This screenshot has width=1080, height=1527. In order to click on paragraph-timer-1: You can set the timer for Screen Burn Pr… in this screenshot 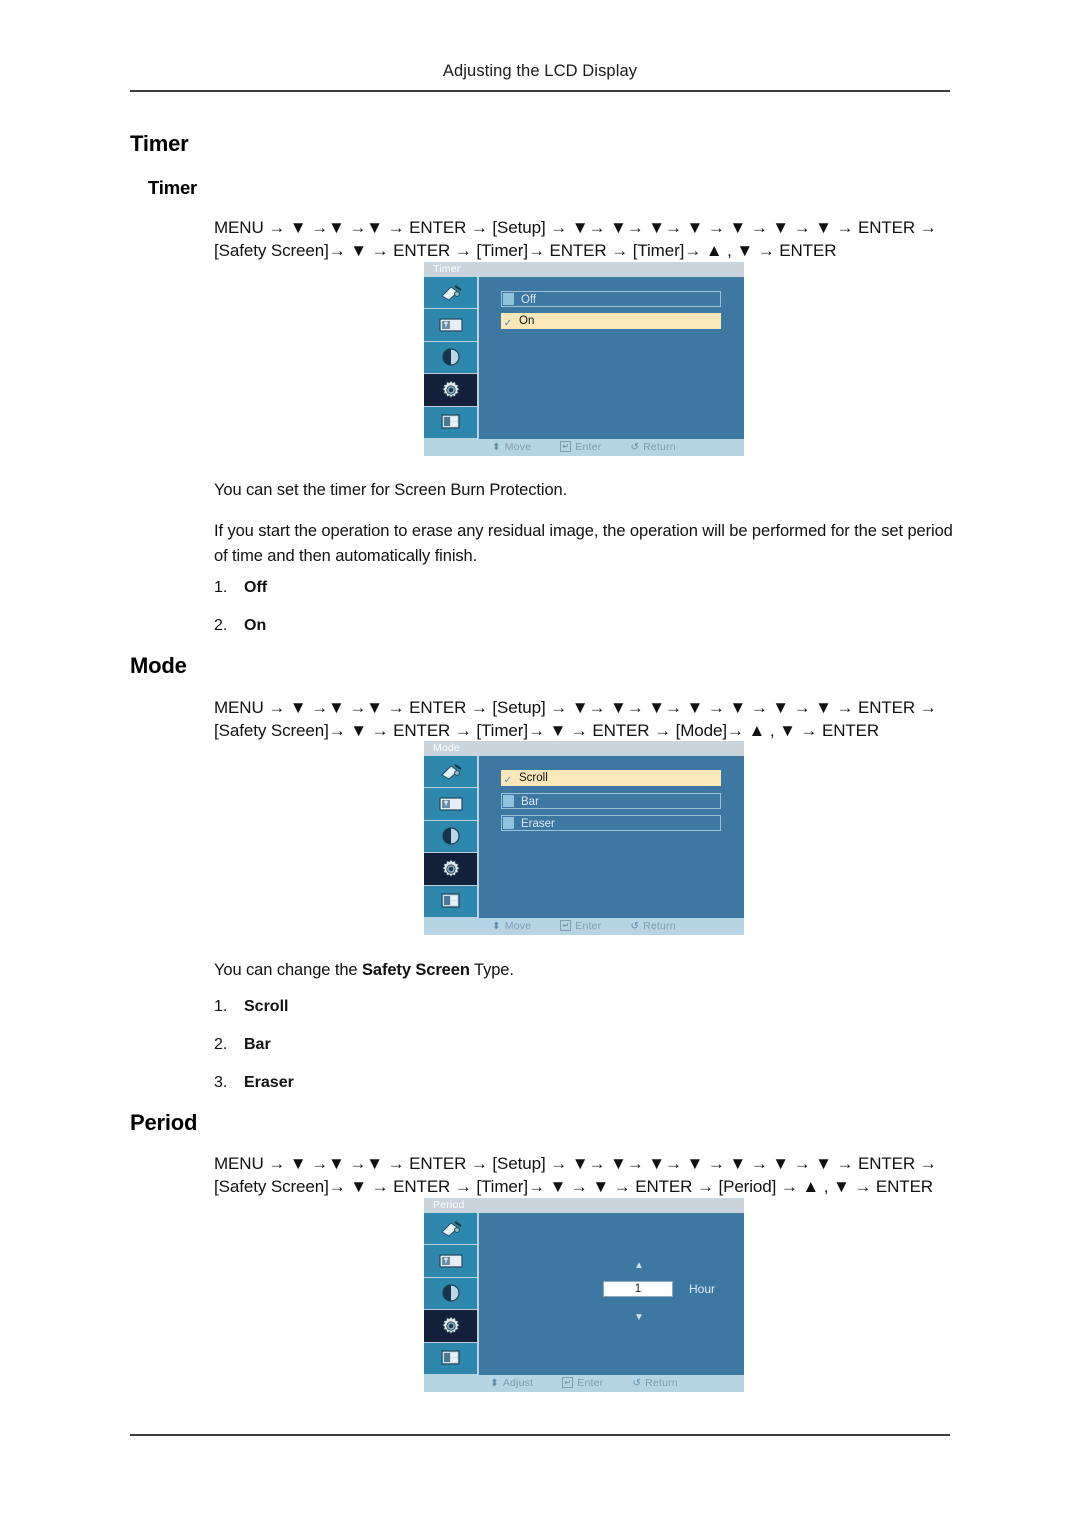, I will do `click(391, 490)`.